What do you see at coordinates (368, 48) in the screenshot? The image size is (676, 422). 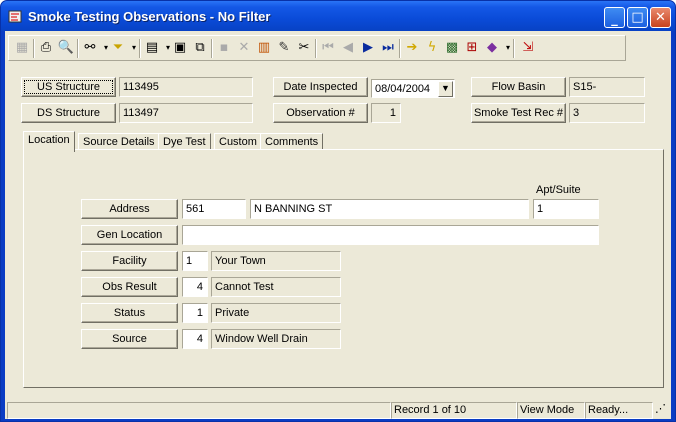 I see `next-record-icon: ▶` at bounding box center [368, 48].